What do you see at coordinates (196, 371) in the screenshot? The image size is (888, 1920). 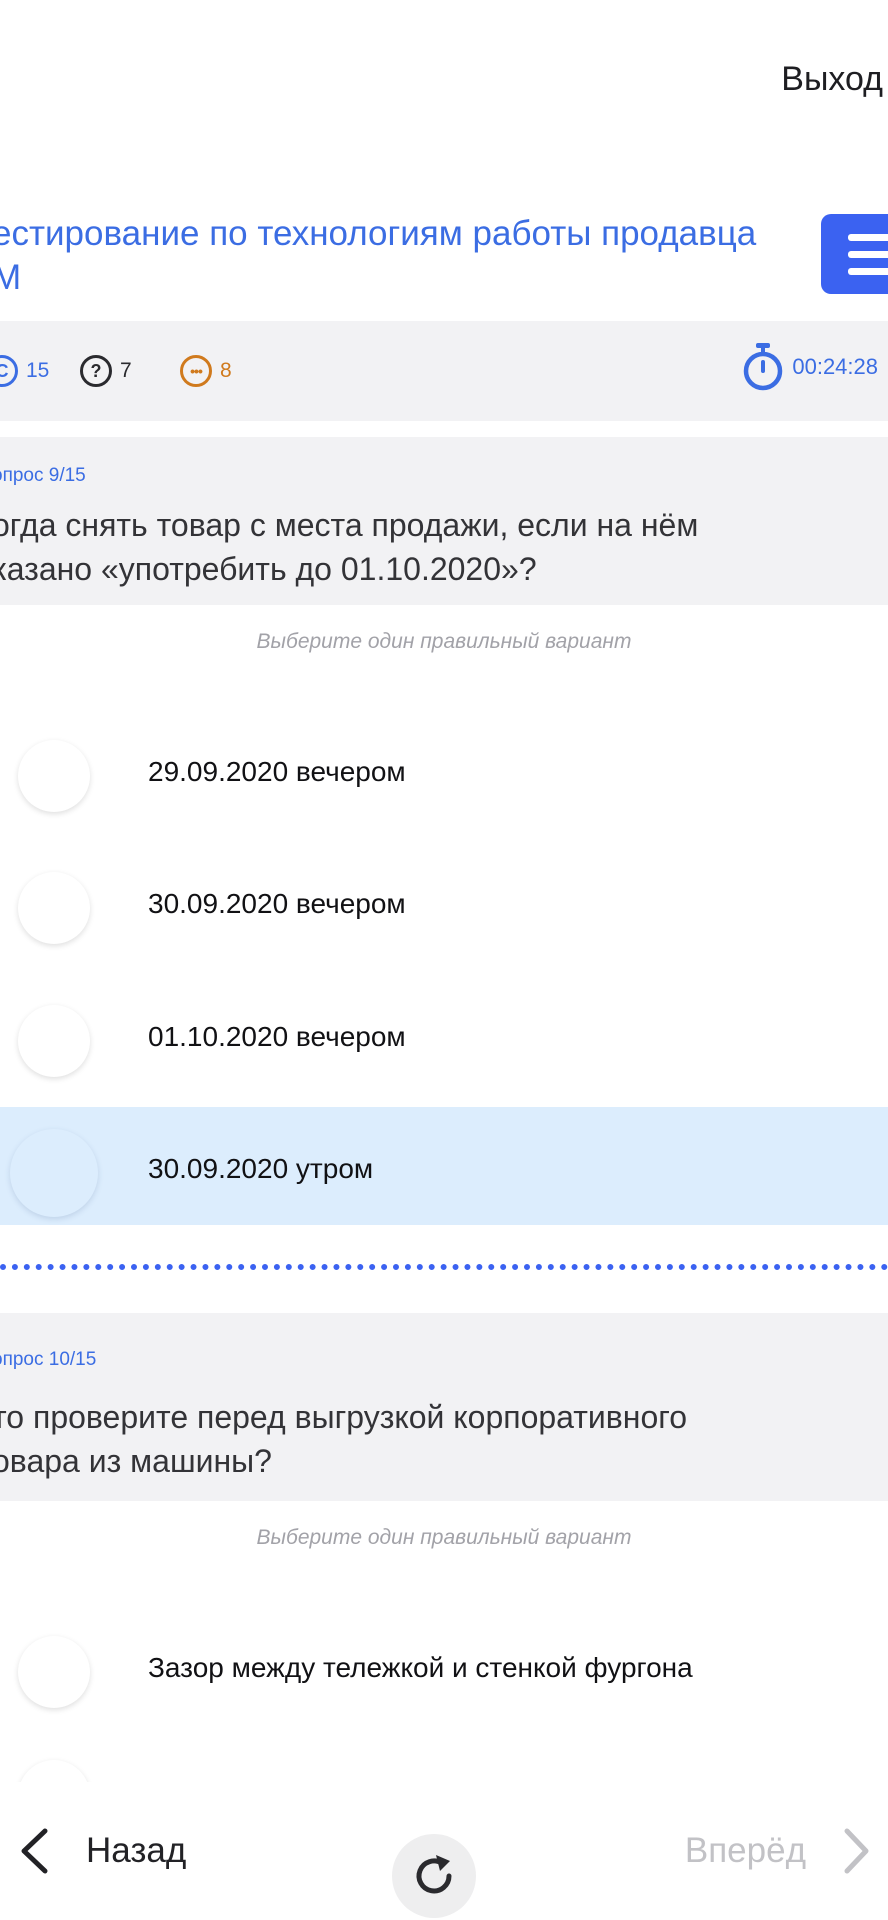 I see `ellipsis-icon: •••` at bounding box center [196, 371].